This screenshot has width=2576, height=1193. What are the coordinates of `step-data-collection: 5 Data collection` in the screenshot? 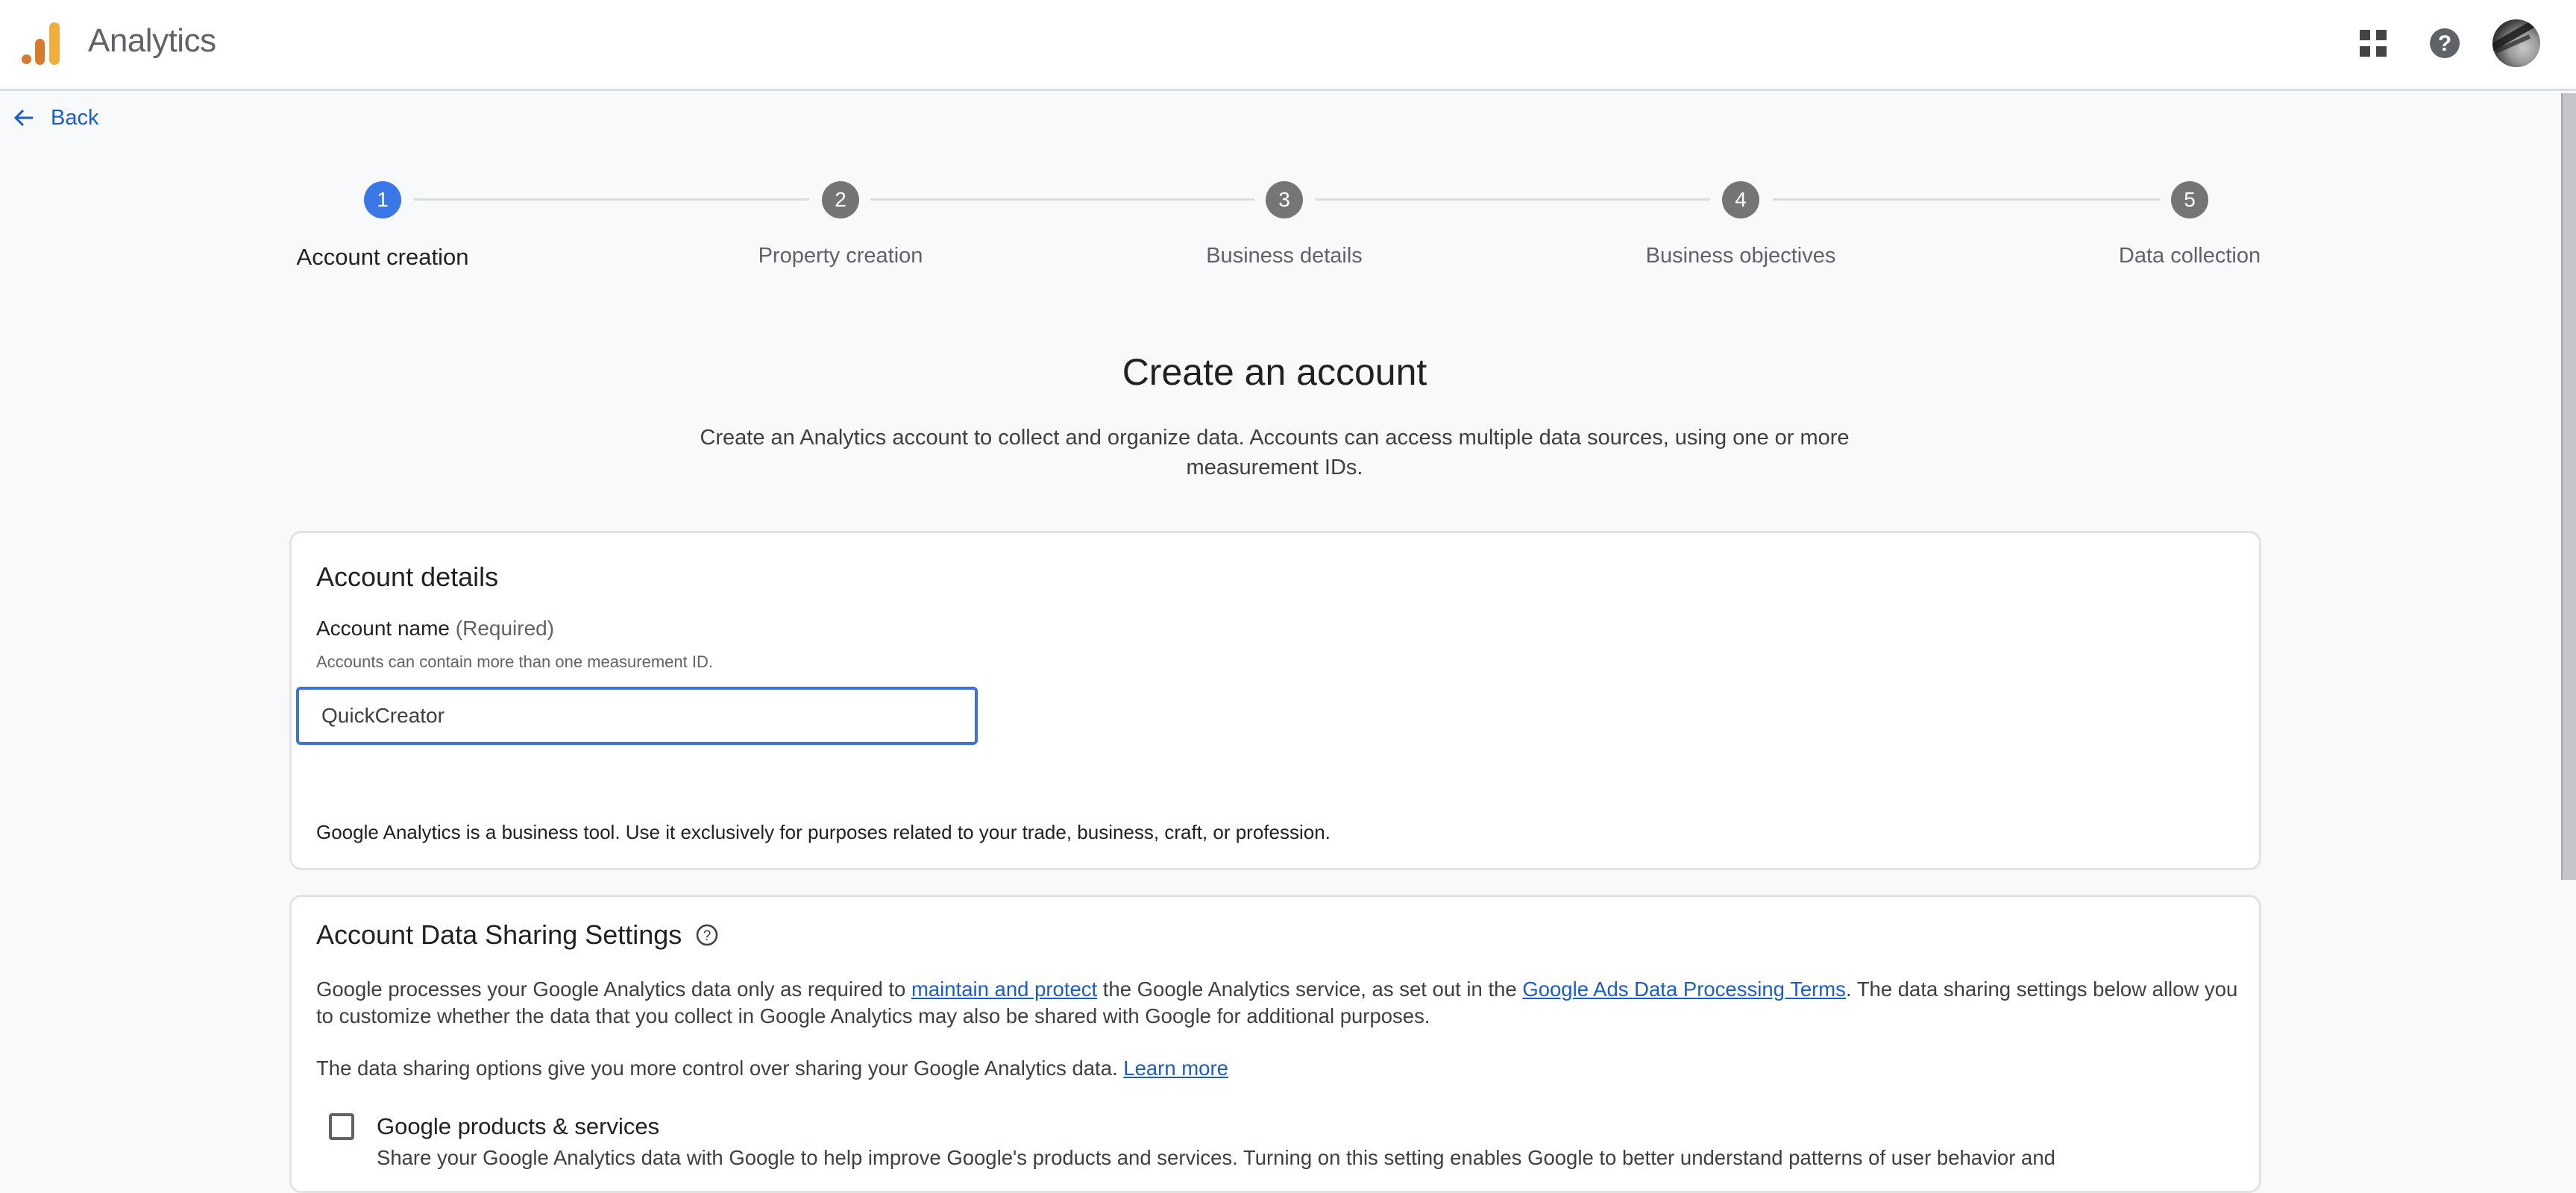 It's located at (2190, 224).